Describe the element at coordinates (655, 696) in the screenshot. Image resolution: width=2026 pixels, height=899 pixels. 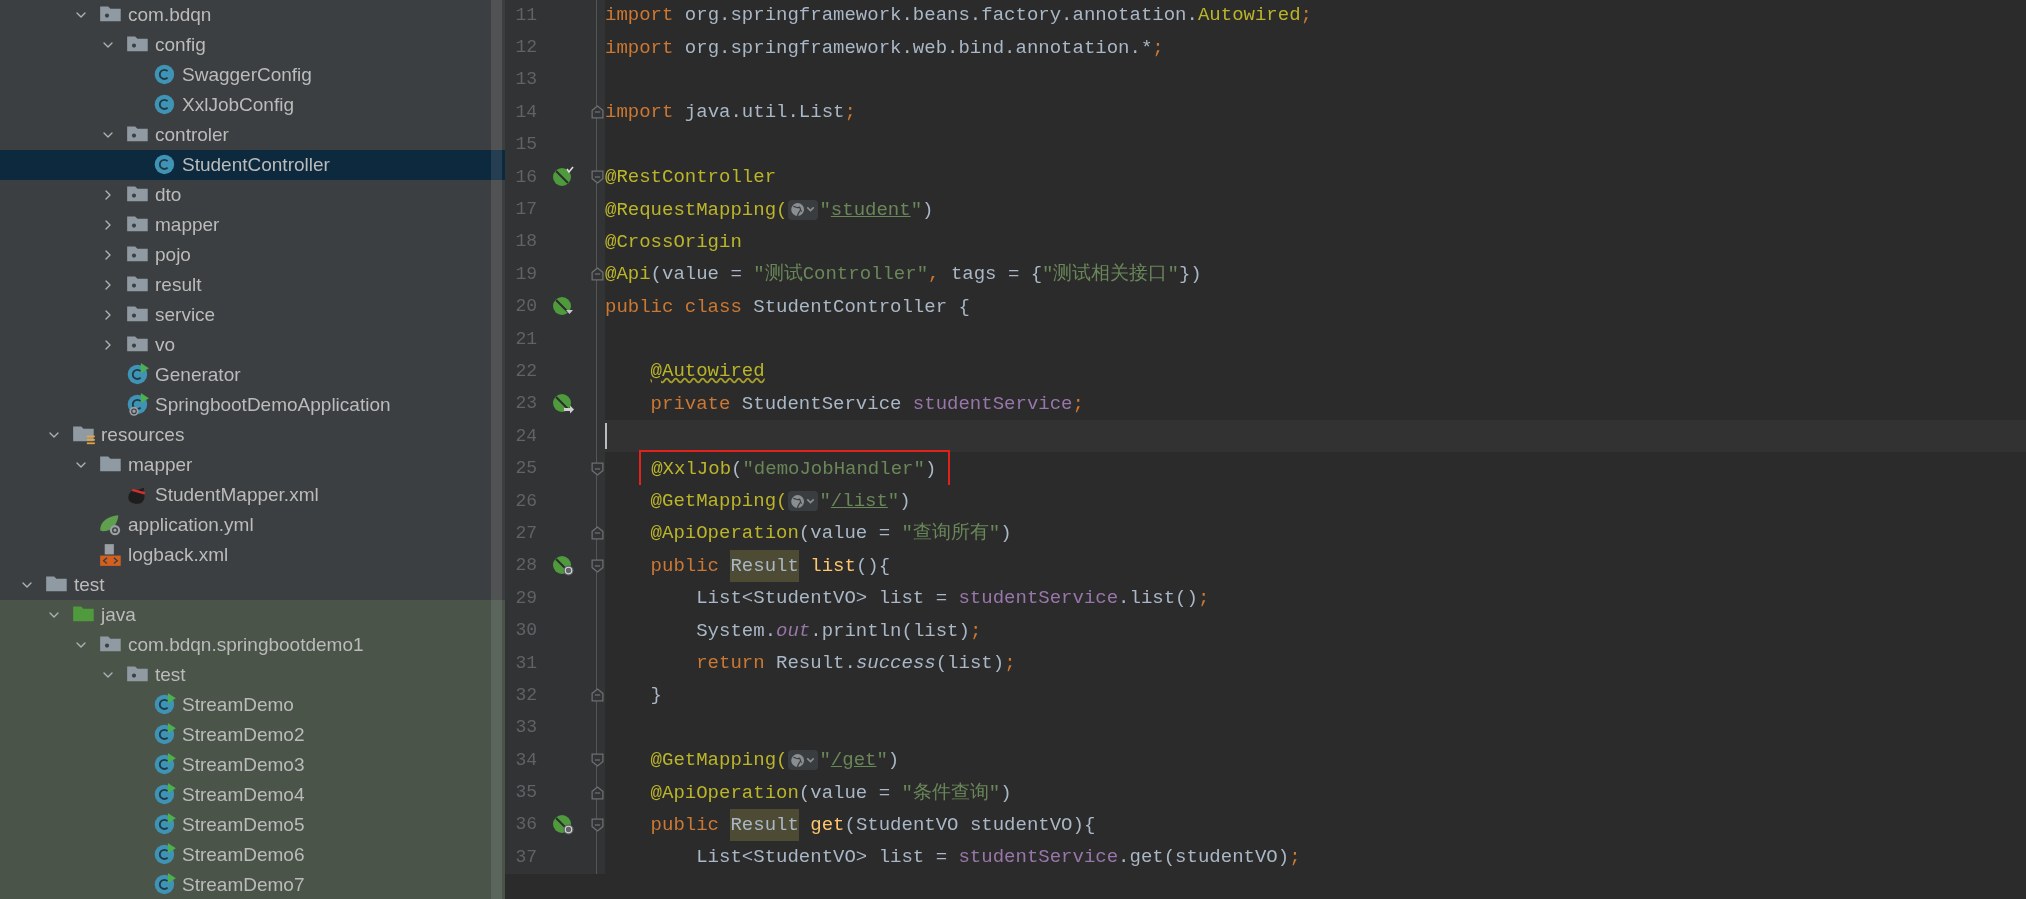
I see `code-line: }` at that location.